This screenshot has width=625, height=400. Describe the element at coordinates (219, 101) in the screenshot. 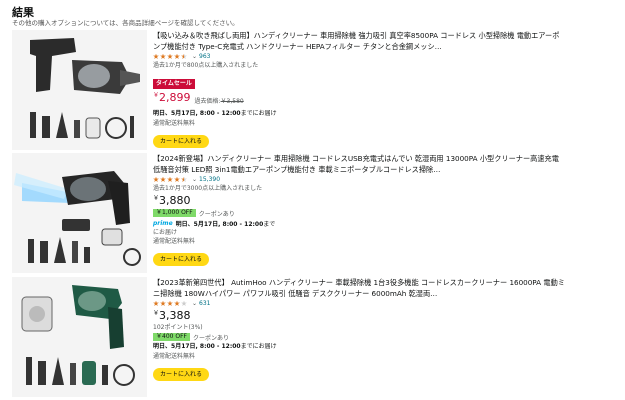

I see `reference-price: 過去価格:￥3,580` at that location.